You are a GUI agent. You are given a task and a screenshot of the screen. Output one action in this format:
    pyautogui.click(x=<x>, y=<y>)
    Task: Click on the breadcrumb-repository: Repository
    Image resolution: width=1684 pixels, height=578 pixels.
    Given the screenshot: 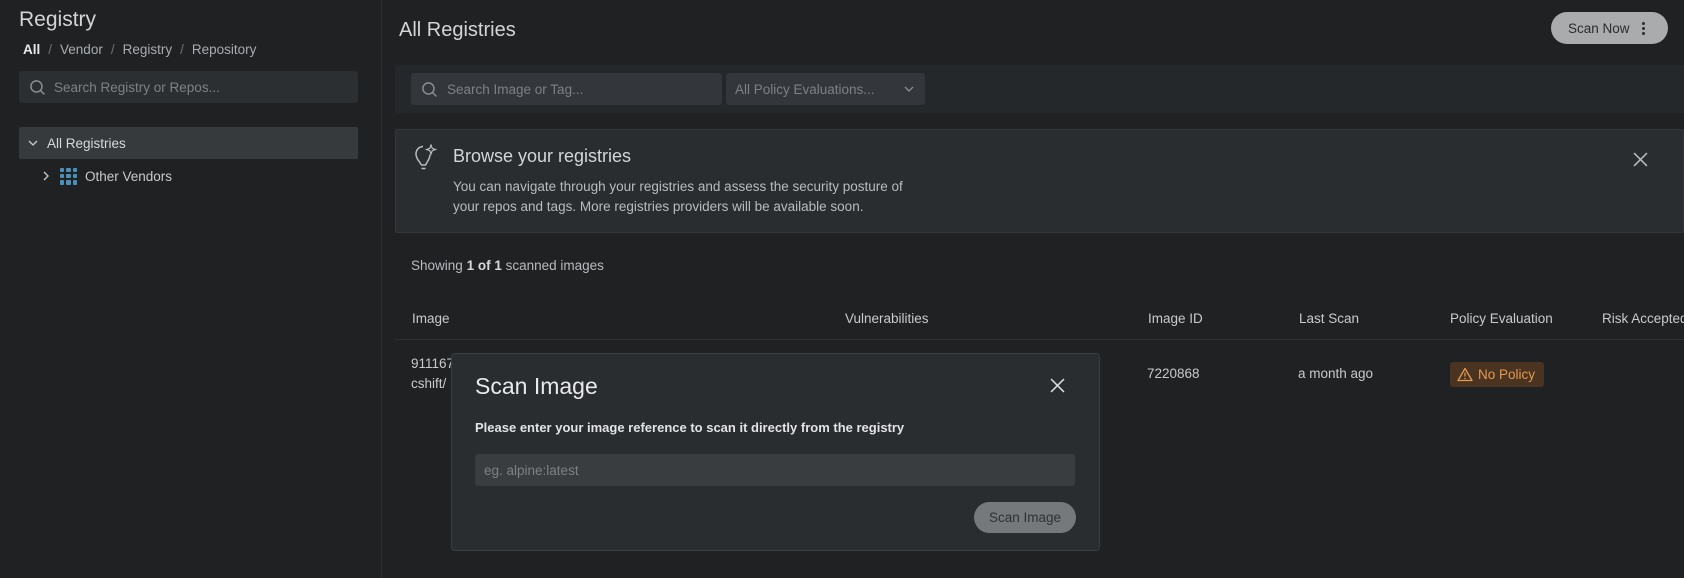 What is the action you would take?
    pyautogui.click(x=224, y=49)
    